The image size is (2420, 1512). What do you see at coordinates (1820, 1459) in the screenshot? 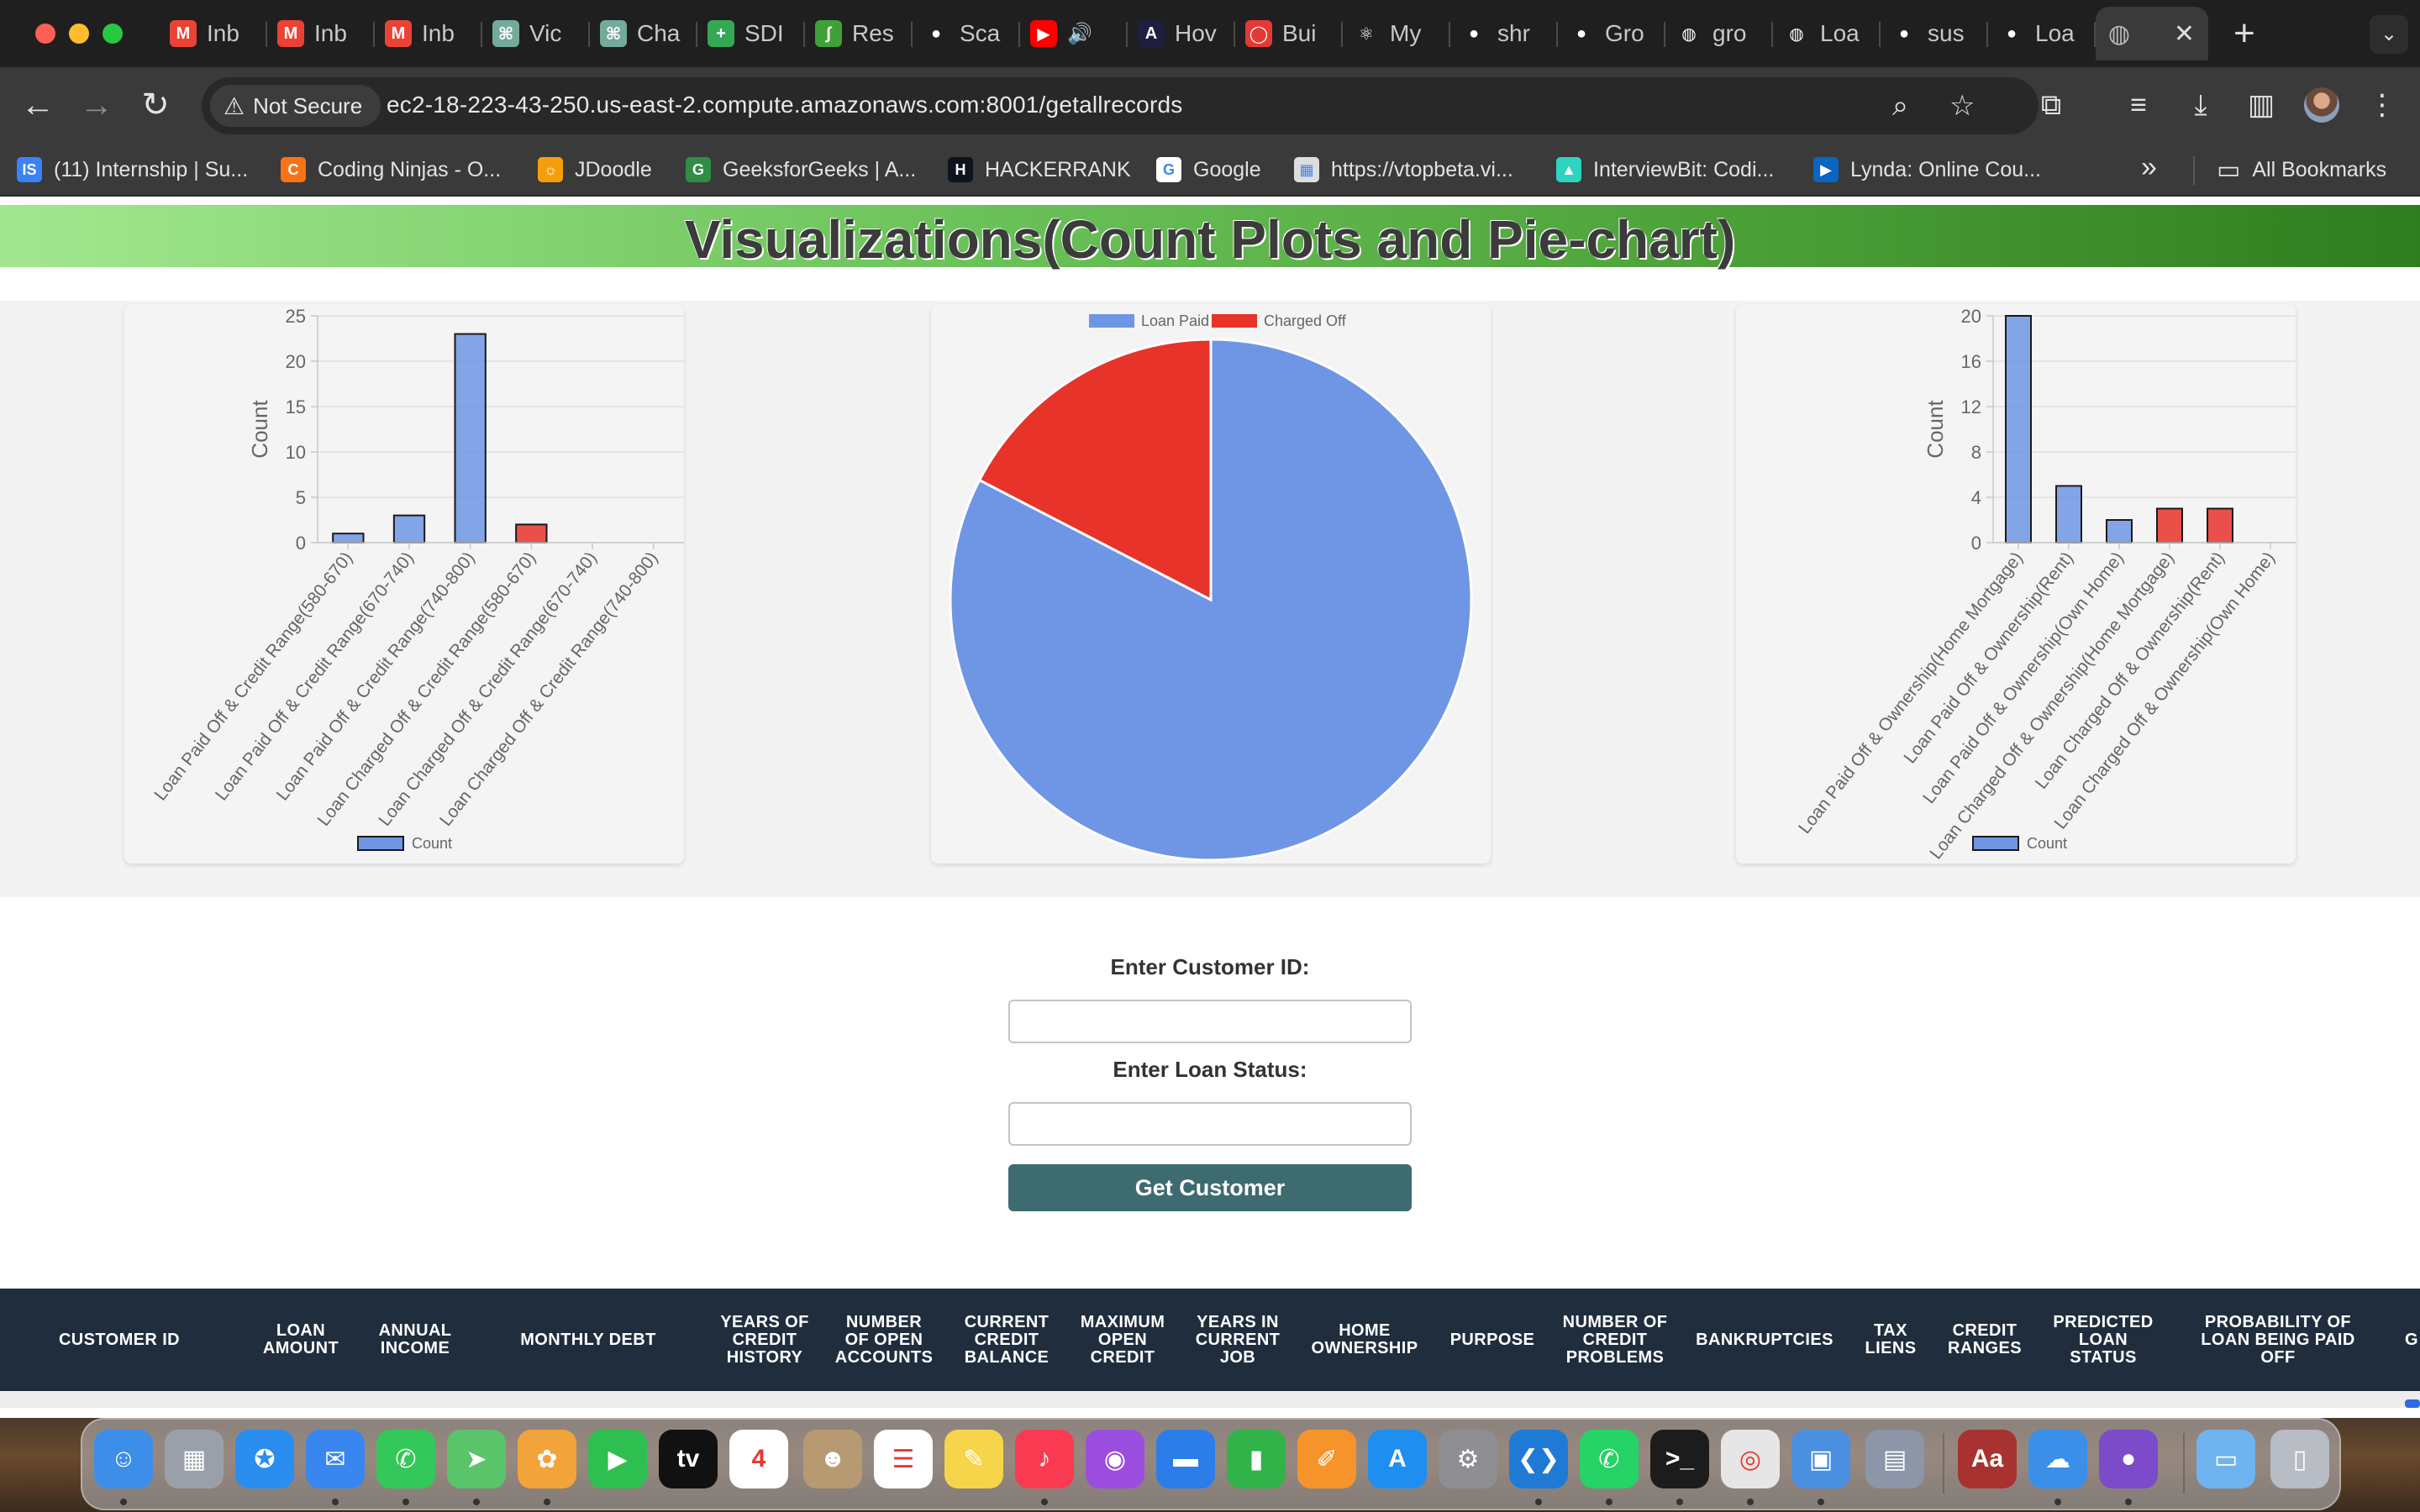
I see `preview-icon: ▣` at bounding box center [1820, 1459].